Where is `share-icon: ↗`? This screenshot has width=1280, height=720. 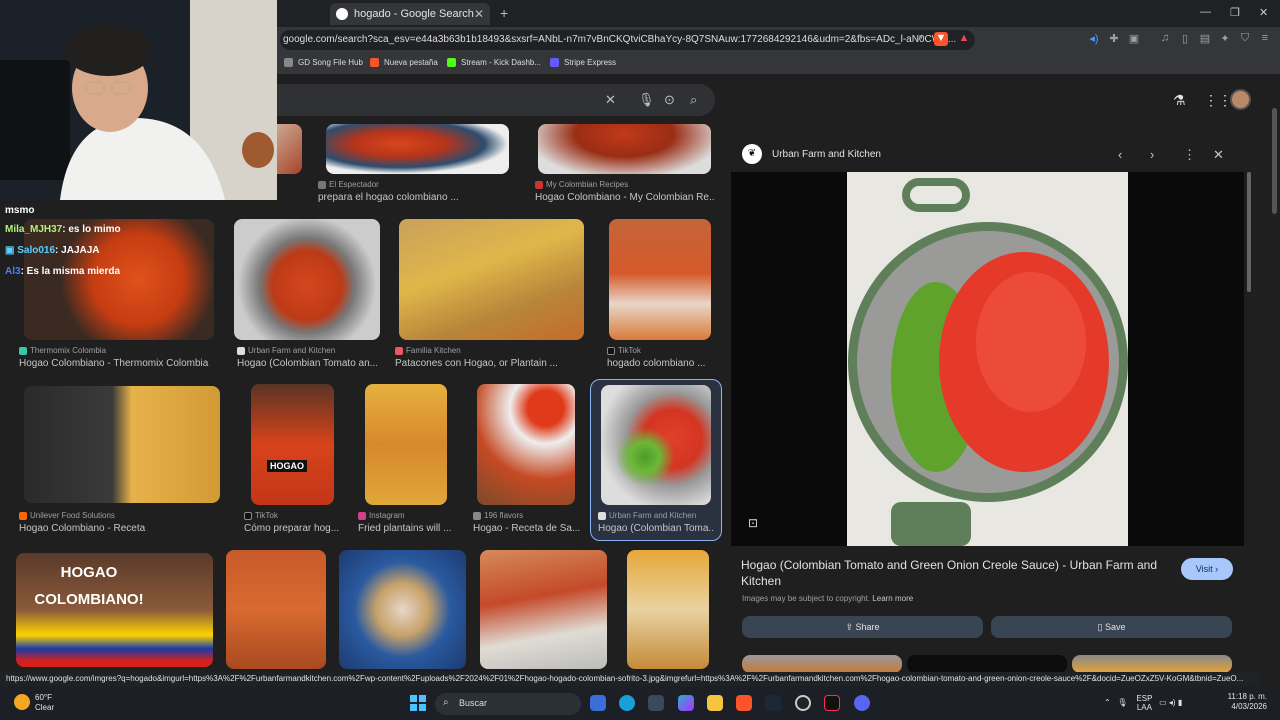
share-icon: ↗ is located at coordinates (919, 39).